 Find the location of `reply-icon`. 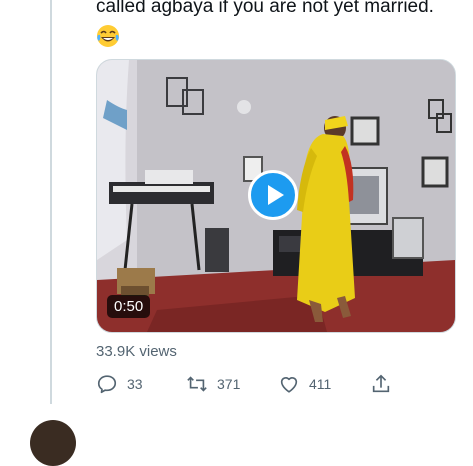

reply-icon is located at coordinates (107, 384).